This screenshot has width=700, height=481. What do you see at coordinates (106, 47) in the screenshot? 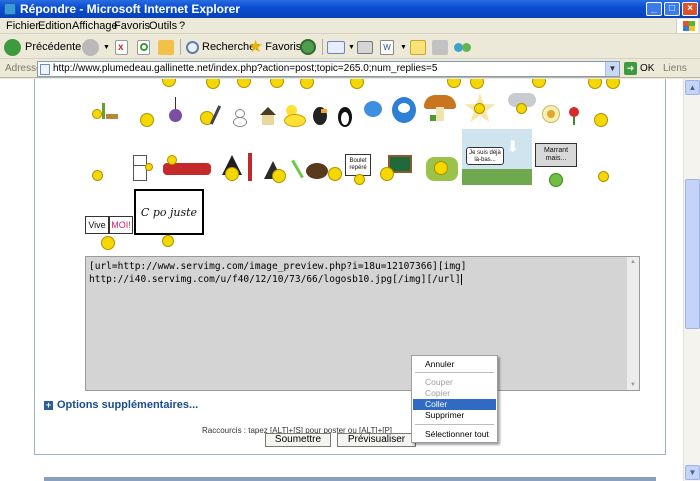
I see `forward-dropdown-icon: ▼` at bounding box center [106, 47].